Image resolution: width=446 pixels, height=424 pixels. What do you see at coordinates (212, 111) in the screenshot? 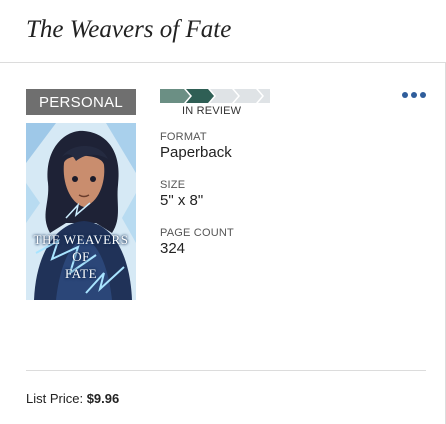
I see `status-label: IN REVIEW` at bounding box center [212, 111].